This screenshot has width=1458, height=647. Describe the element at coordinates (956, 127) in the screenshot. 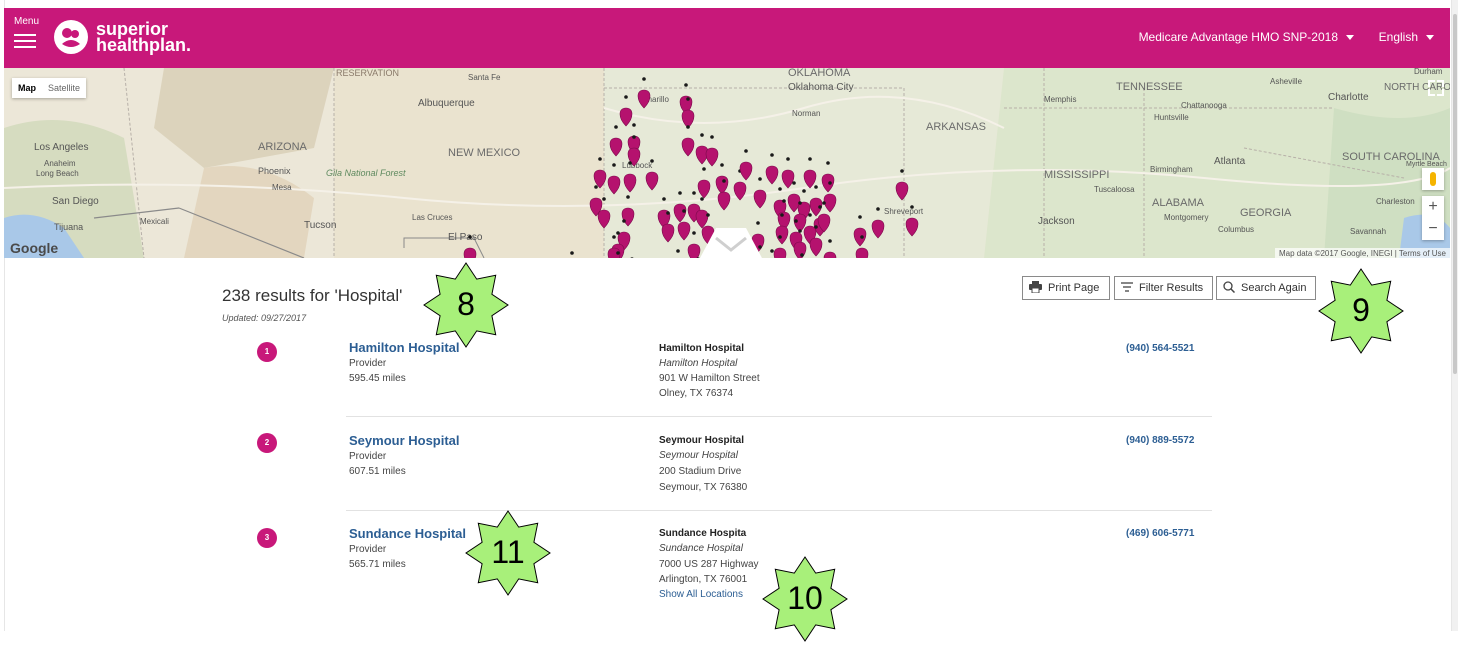

I see `svg-text: ARKANSAS` at that location.